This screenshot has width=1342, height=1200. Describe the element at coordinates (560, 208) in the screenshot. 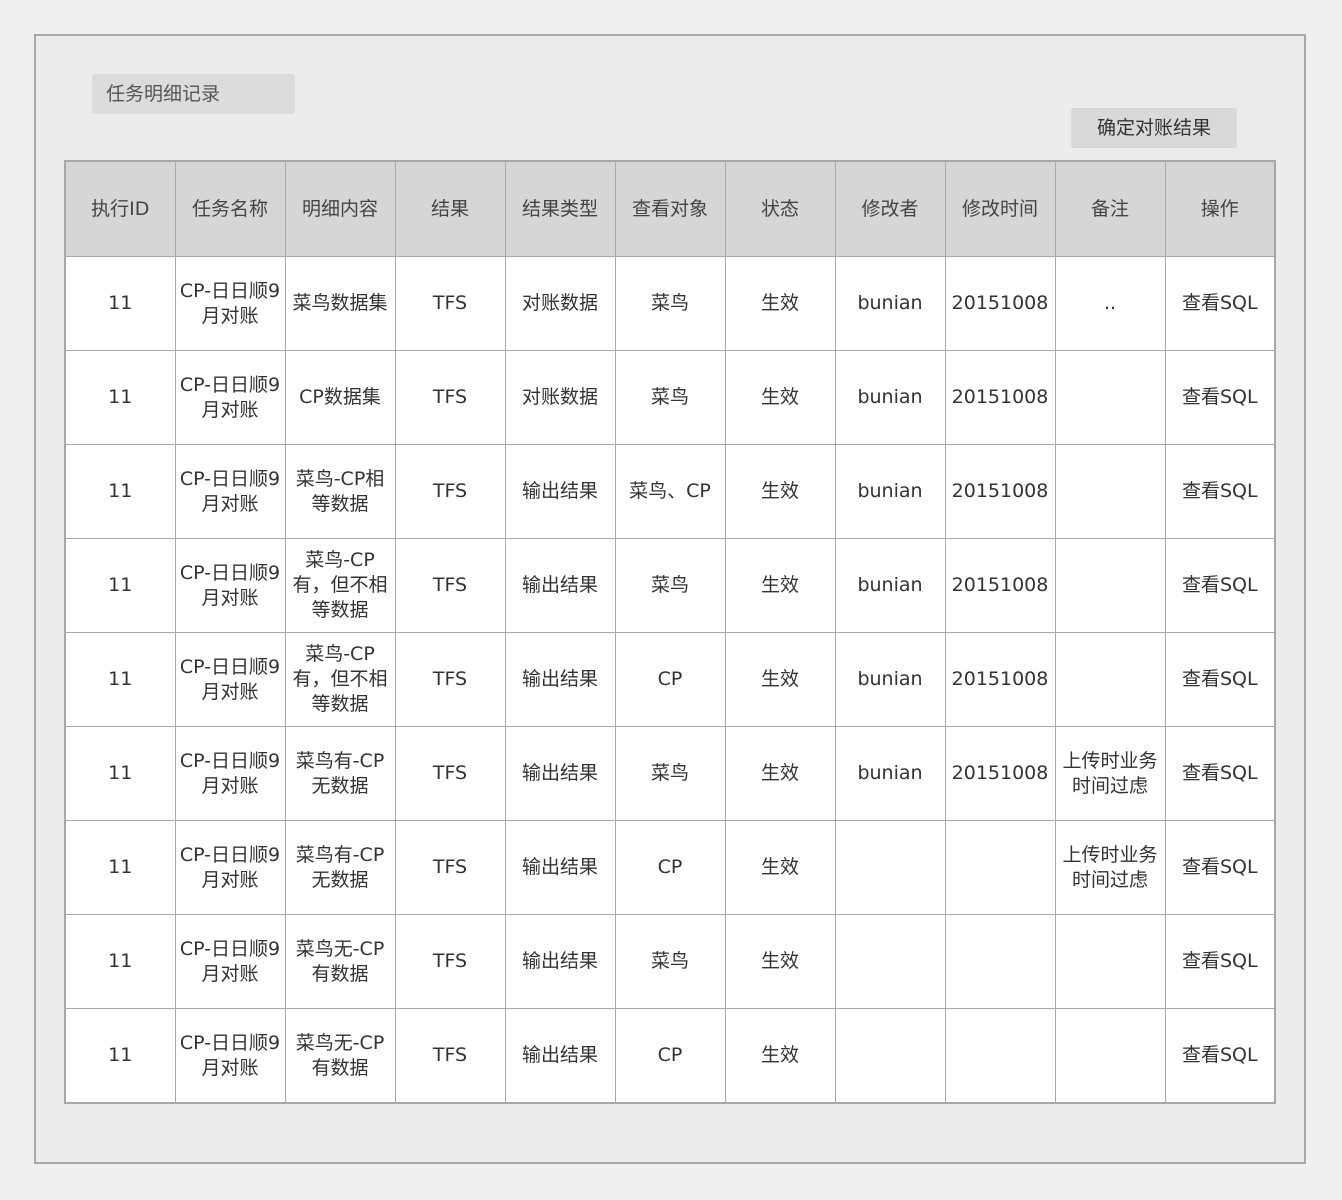

I see `column-header-result-type: 结果类型` at that location.